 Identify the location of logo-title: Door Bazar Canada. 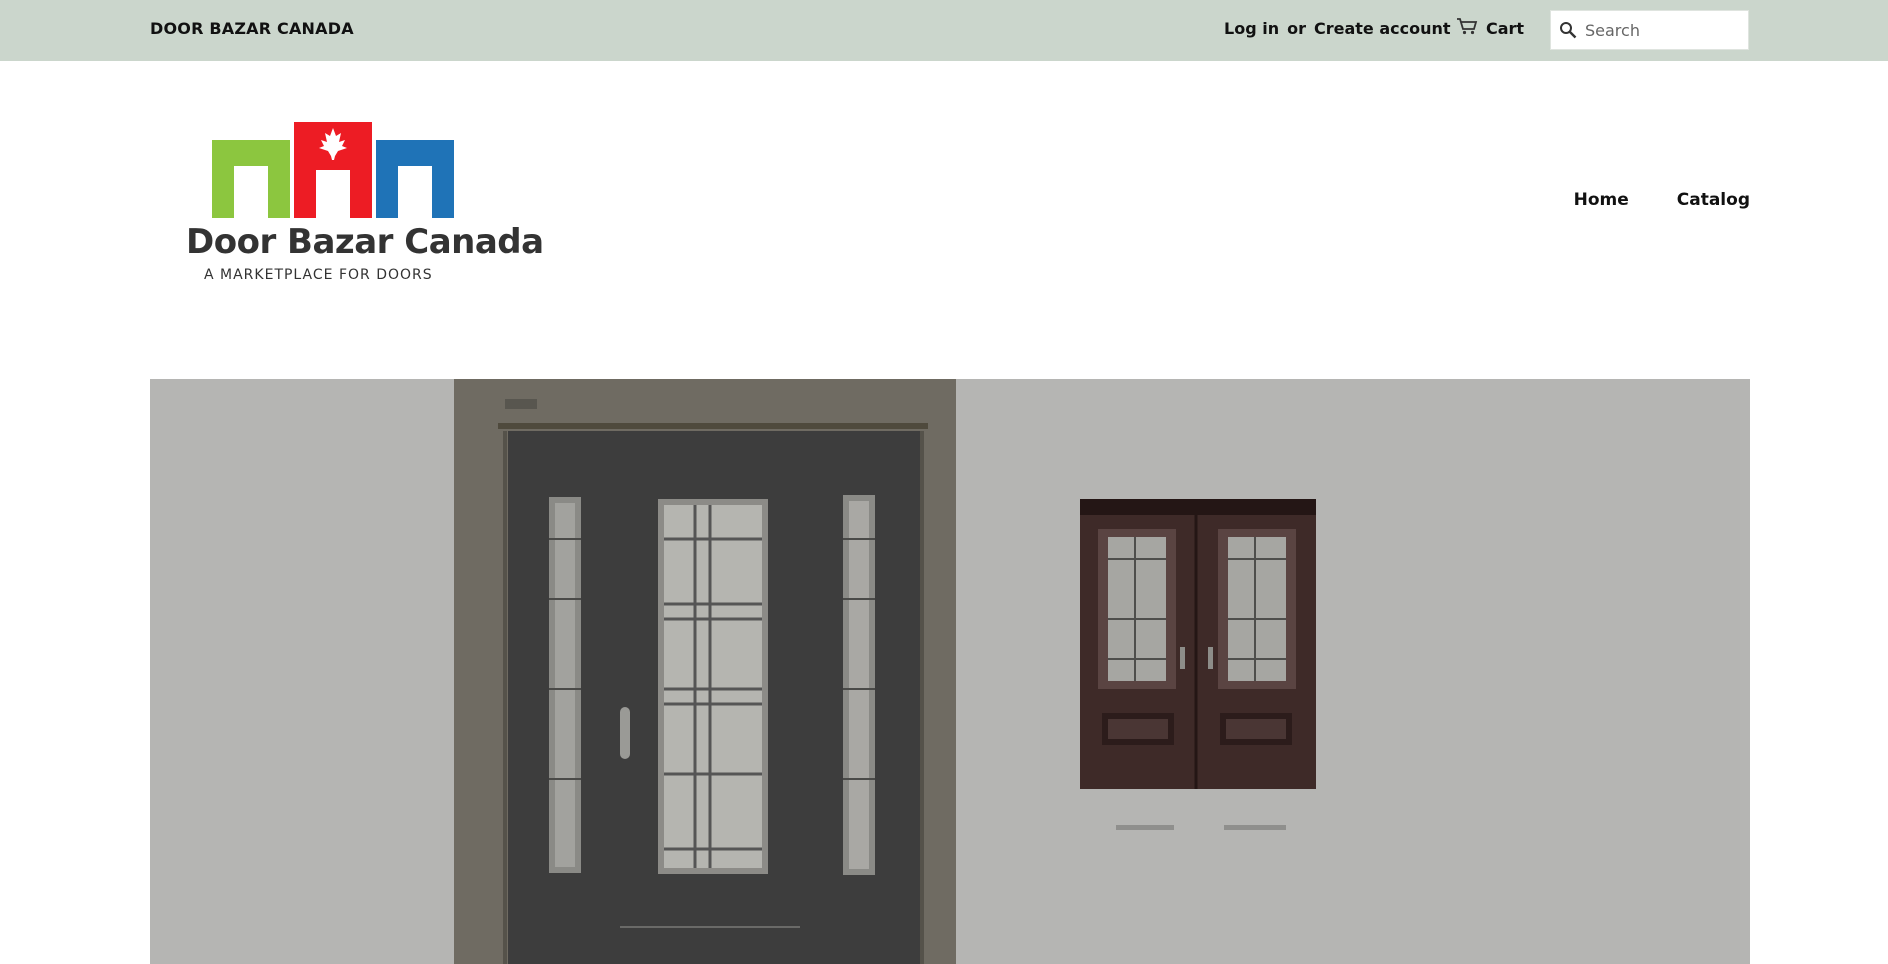
(365, 242).